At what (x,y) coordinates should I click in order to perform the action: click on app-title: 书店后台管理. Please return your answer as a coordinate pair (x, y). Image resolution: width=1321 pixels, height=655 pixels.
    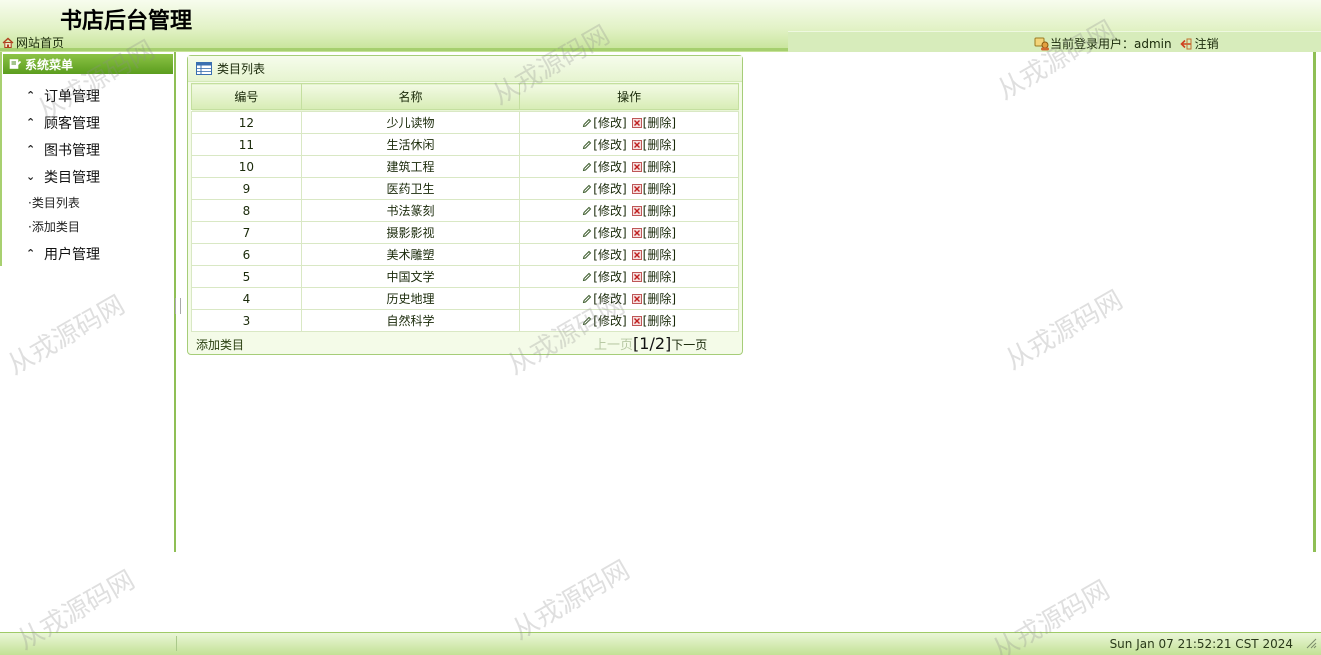
    Looking at the image, I should click on (126, 21).